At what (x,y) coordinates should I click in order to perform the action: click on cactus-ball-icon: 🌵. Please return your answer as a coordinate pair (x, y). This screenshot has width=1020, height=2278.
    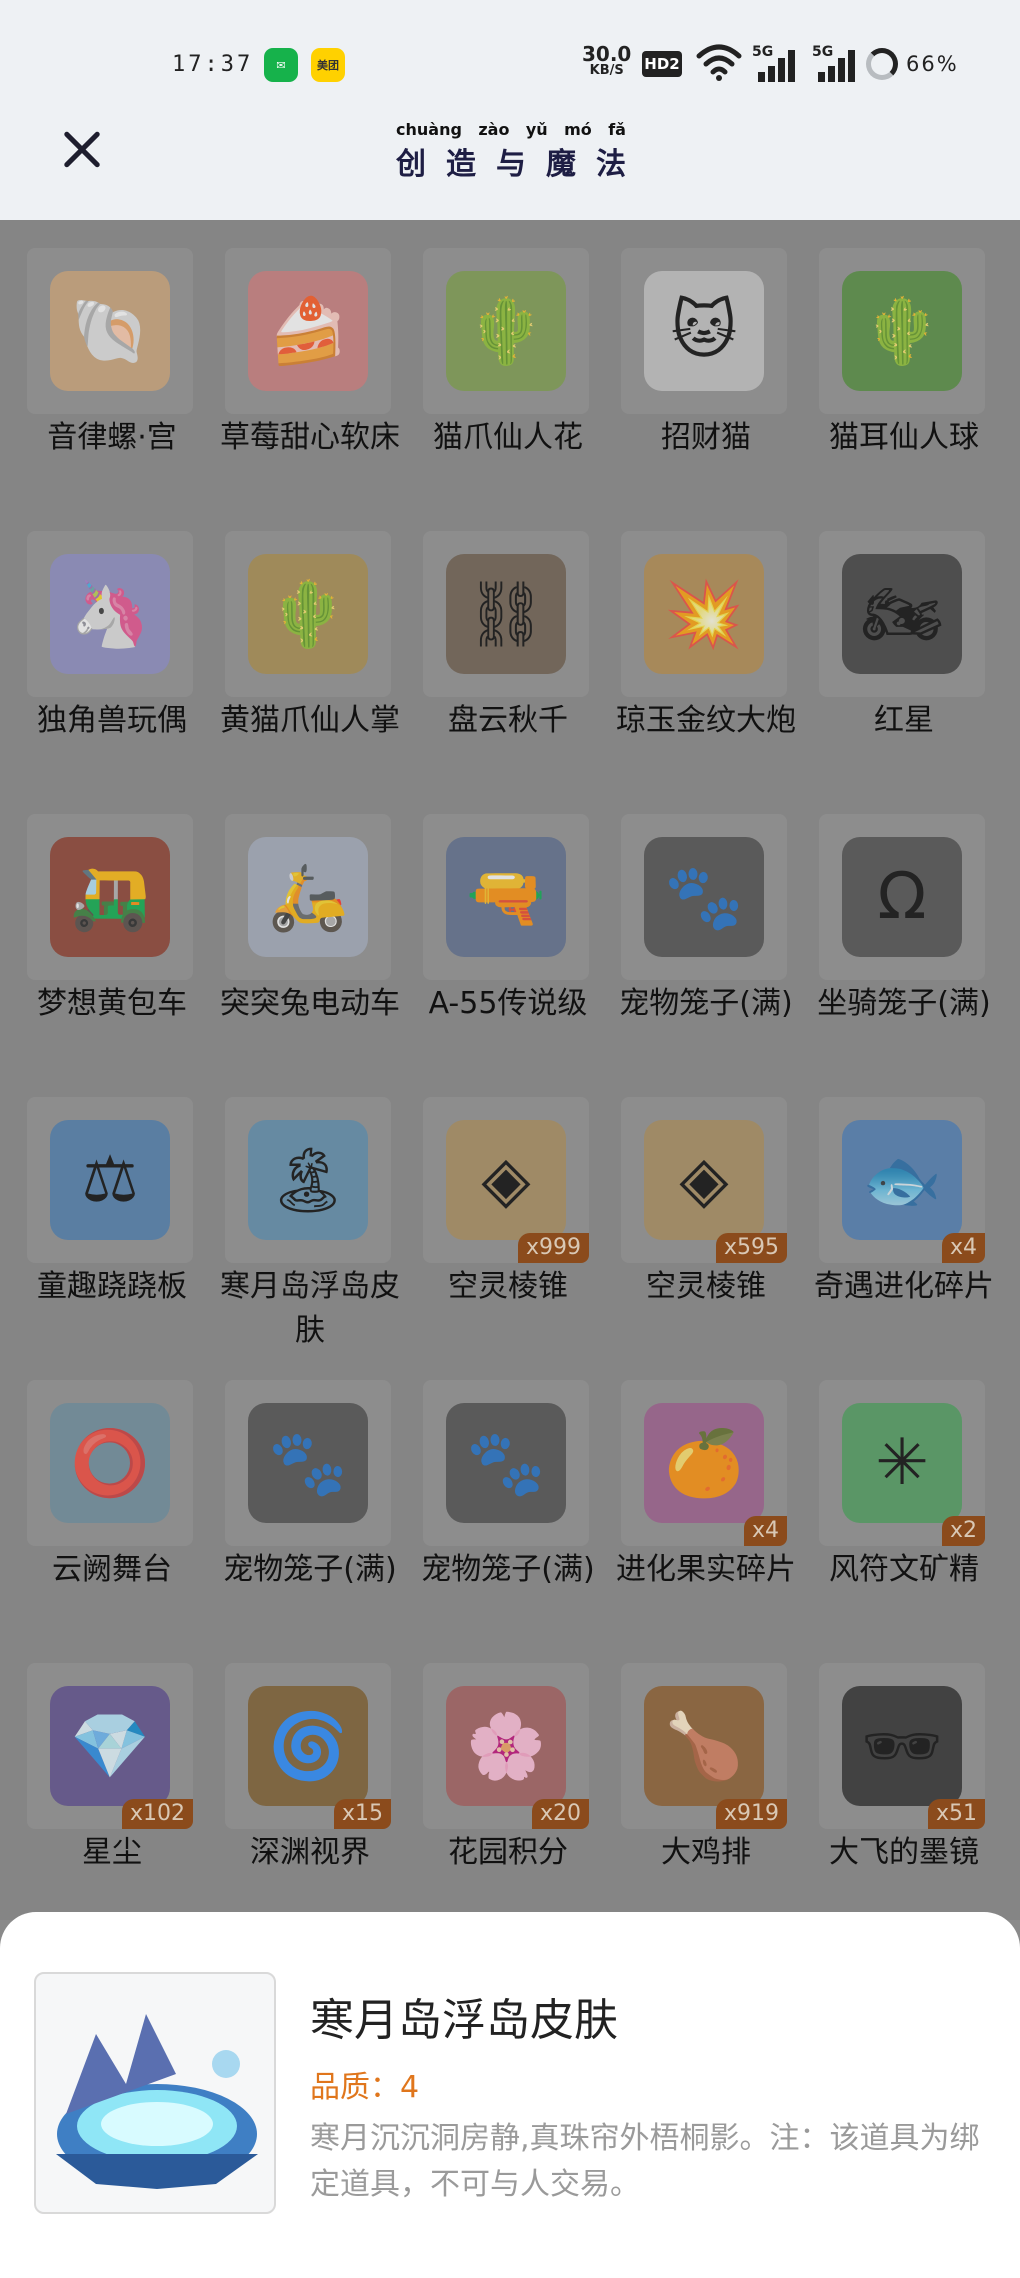
    Looking at the image, I should click on (902, 331).